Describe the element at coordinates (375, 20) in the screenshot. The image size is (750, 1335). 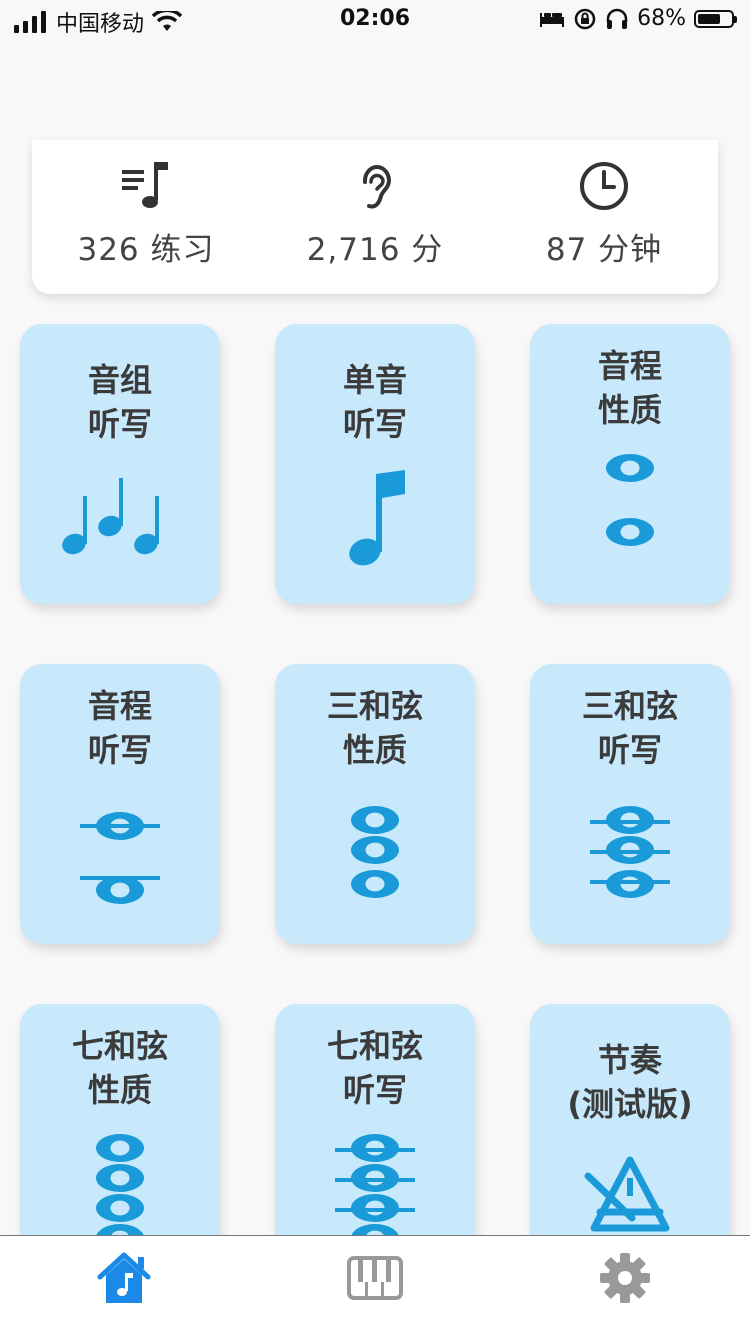
I see `status-bar: 中国移动 02:06 68%` at that location.